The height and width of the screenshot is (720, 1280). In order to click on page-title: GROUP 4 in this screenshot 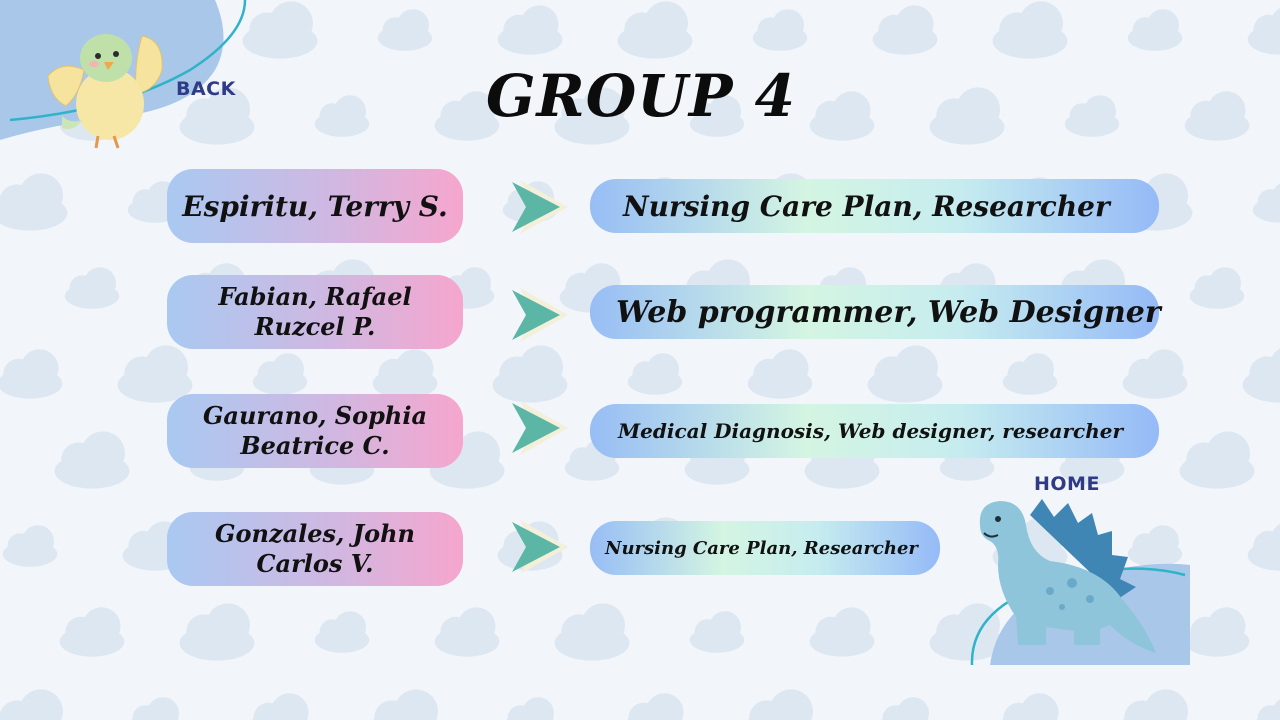, I will do `click(641, 96)`.